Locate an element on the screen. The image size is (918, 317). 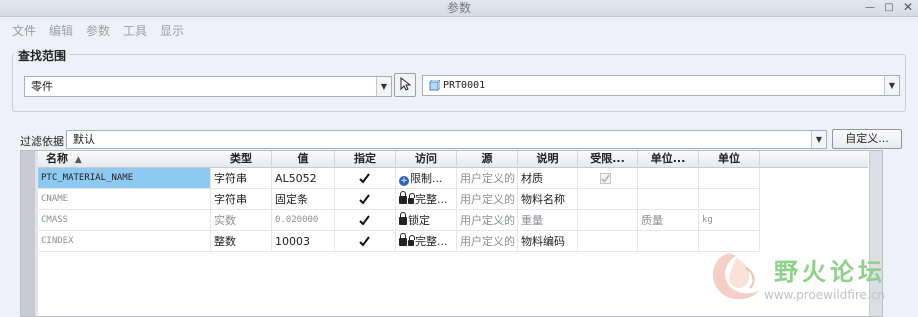
maximize-icon: □ is located at coordinates (889, 7).